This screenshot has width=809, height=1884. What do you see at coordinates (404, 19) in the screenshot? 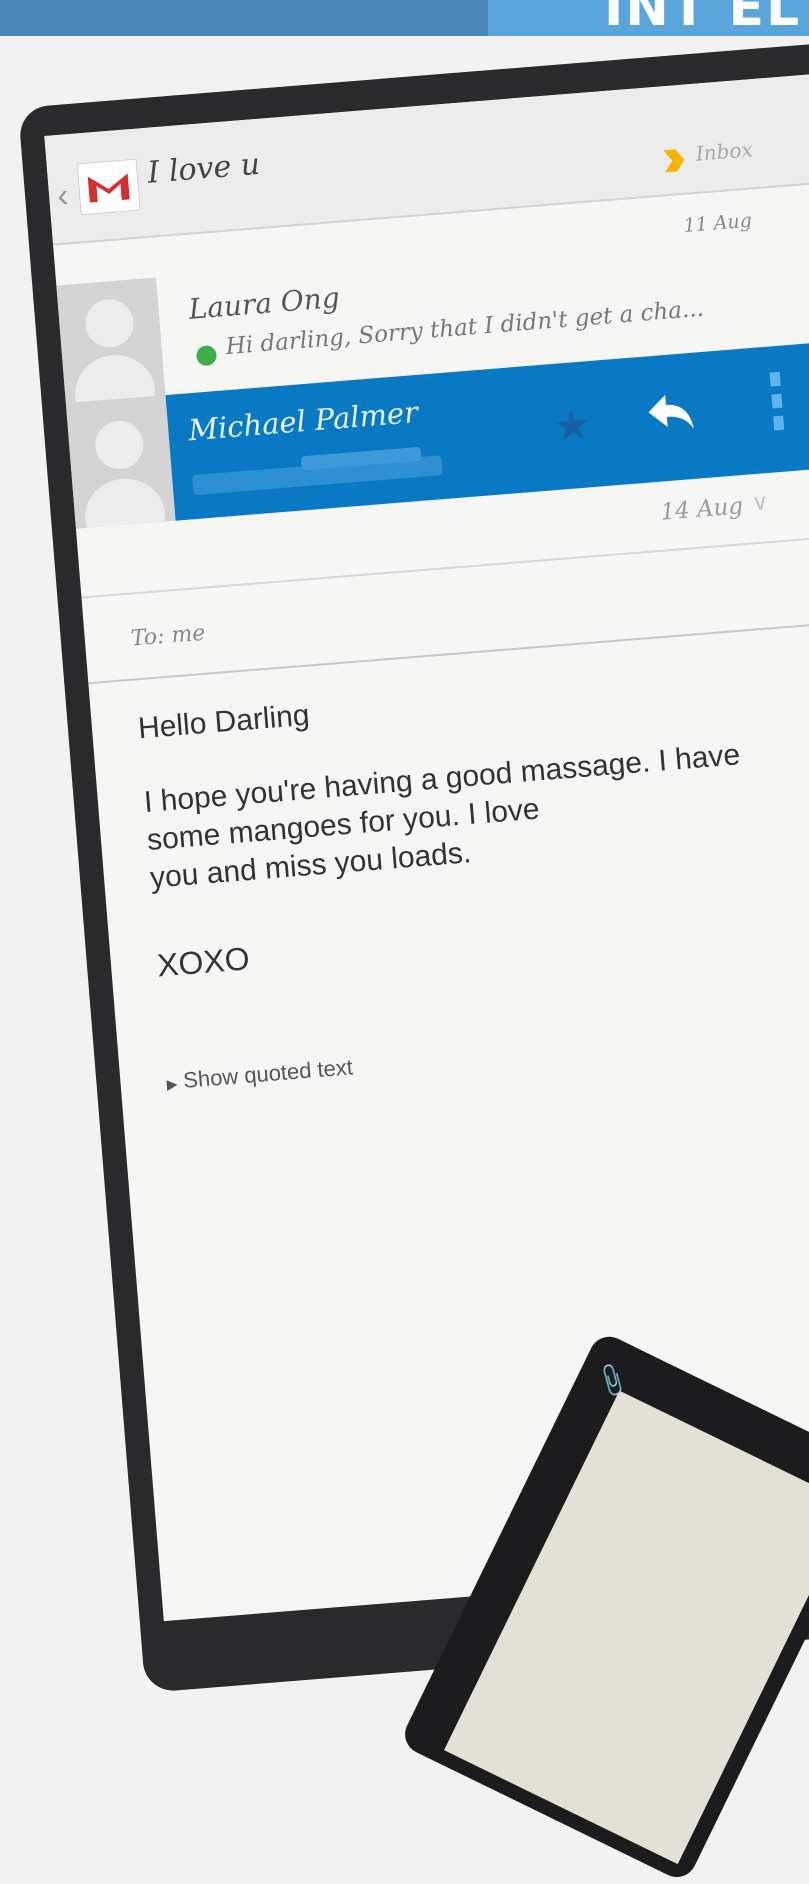
I see `top-banner: INT EL` at bounding box center [404, 19].